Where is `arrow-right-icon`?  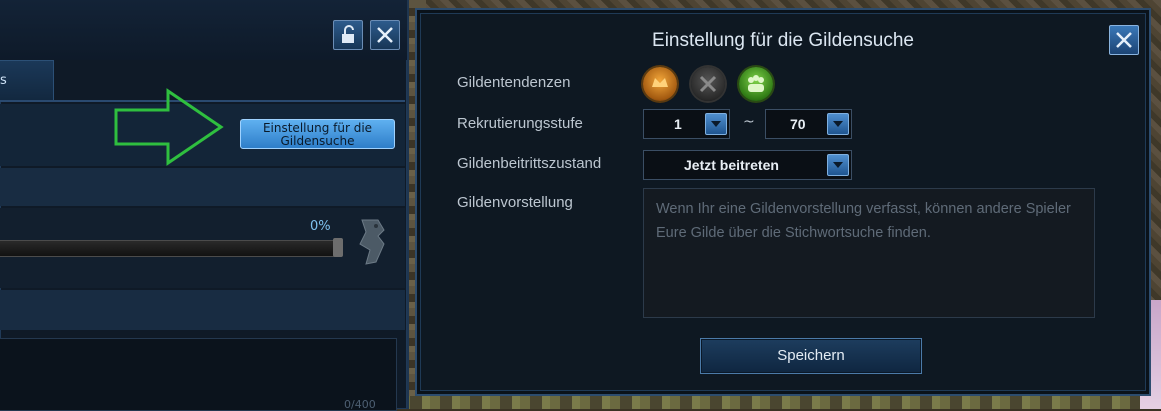 arrow-right-icon is located at coordinates (169, 127).